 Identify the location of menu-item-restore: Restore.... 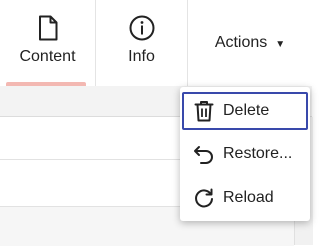
(245, 154).